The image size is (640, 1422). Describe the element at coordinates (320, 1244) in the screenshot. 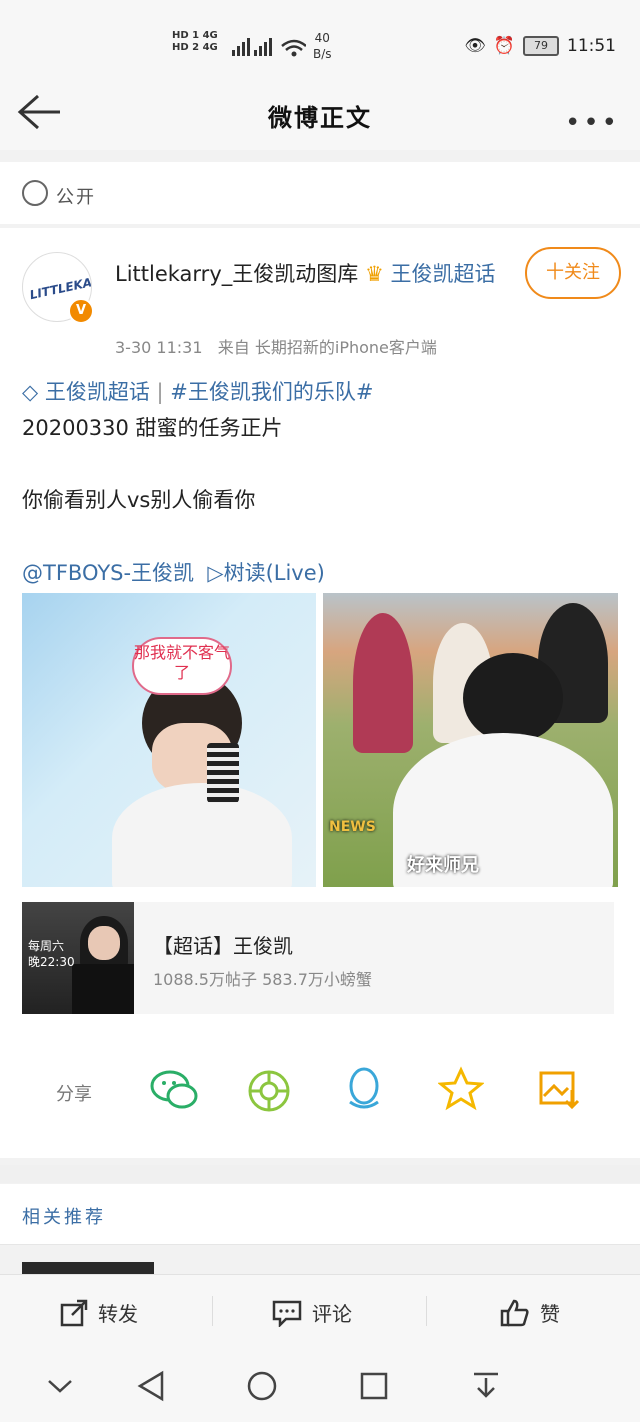

I see `related-divider` at that location.